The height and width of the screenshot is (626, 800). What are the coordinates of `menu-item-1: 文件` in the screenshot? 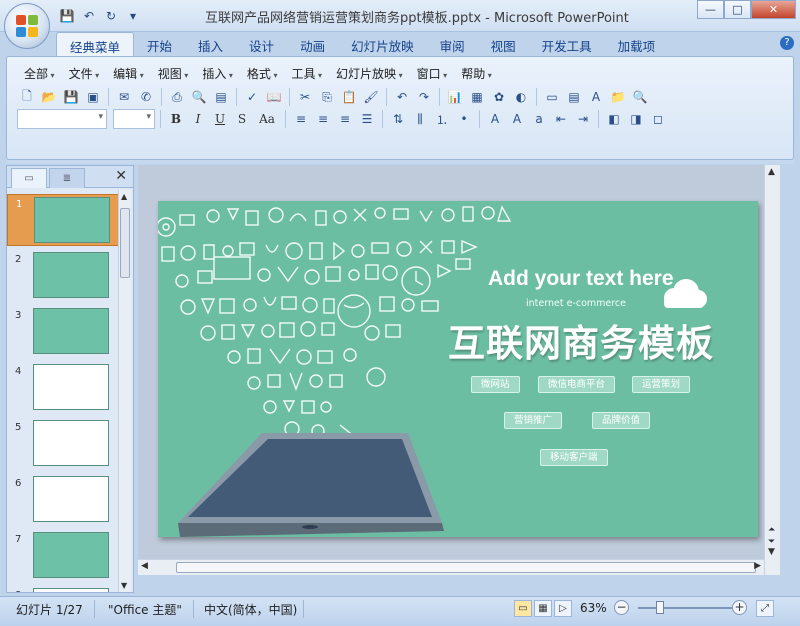 It's located at (84, 73).